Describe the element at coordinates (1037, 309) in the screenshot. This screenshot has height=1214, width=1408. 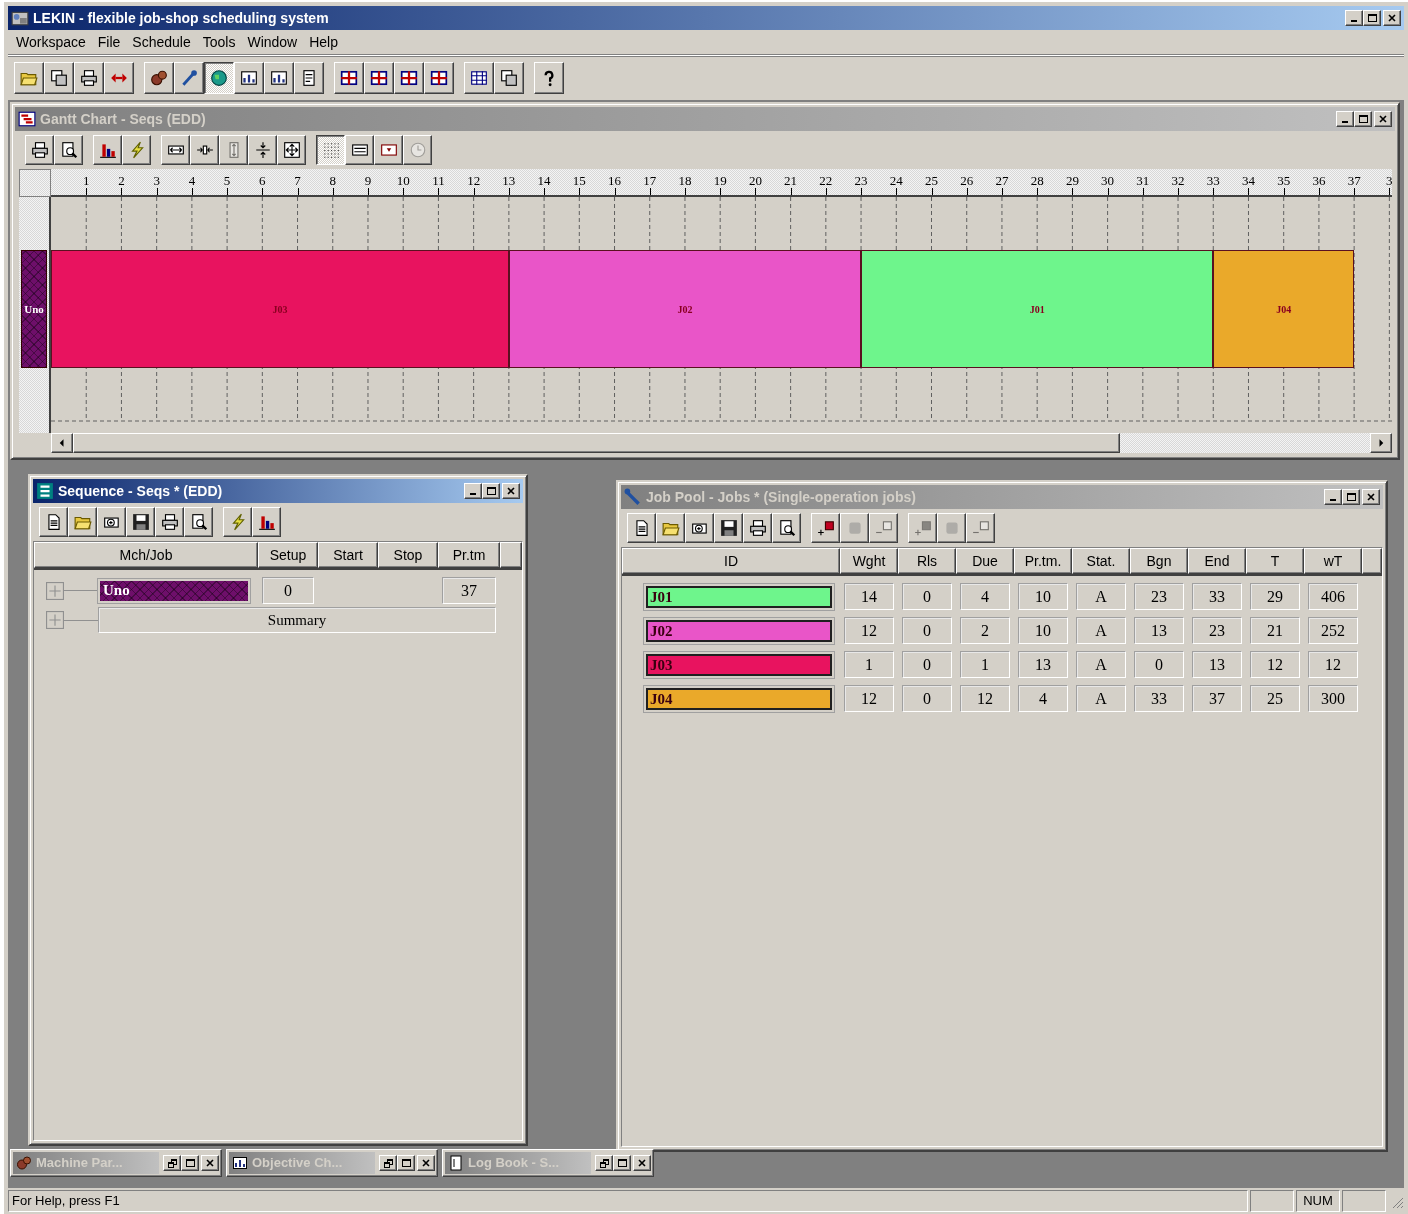
I see `gantt-bar: J01` at that location.